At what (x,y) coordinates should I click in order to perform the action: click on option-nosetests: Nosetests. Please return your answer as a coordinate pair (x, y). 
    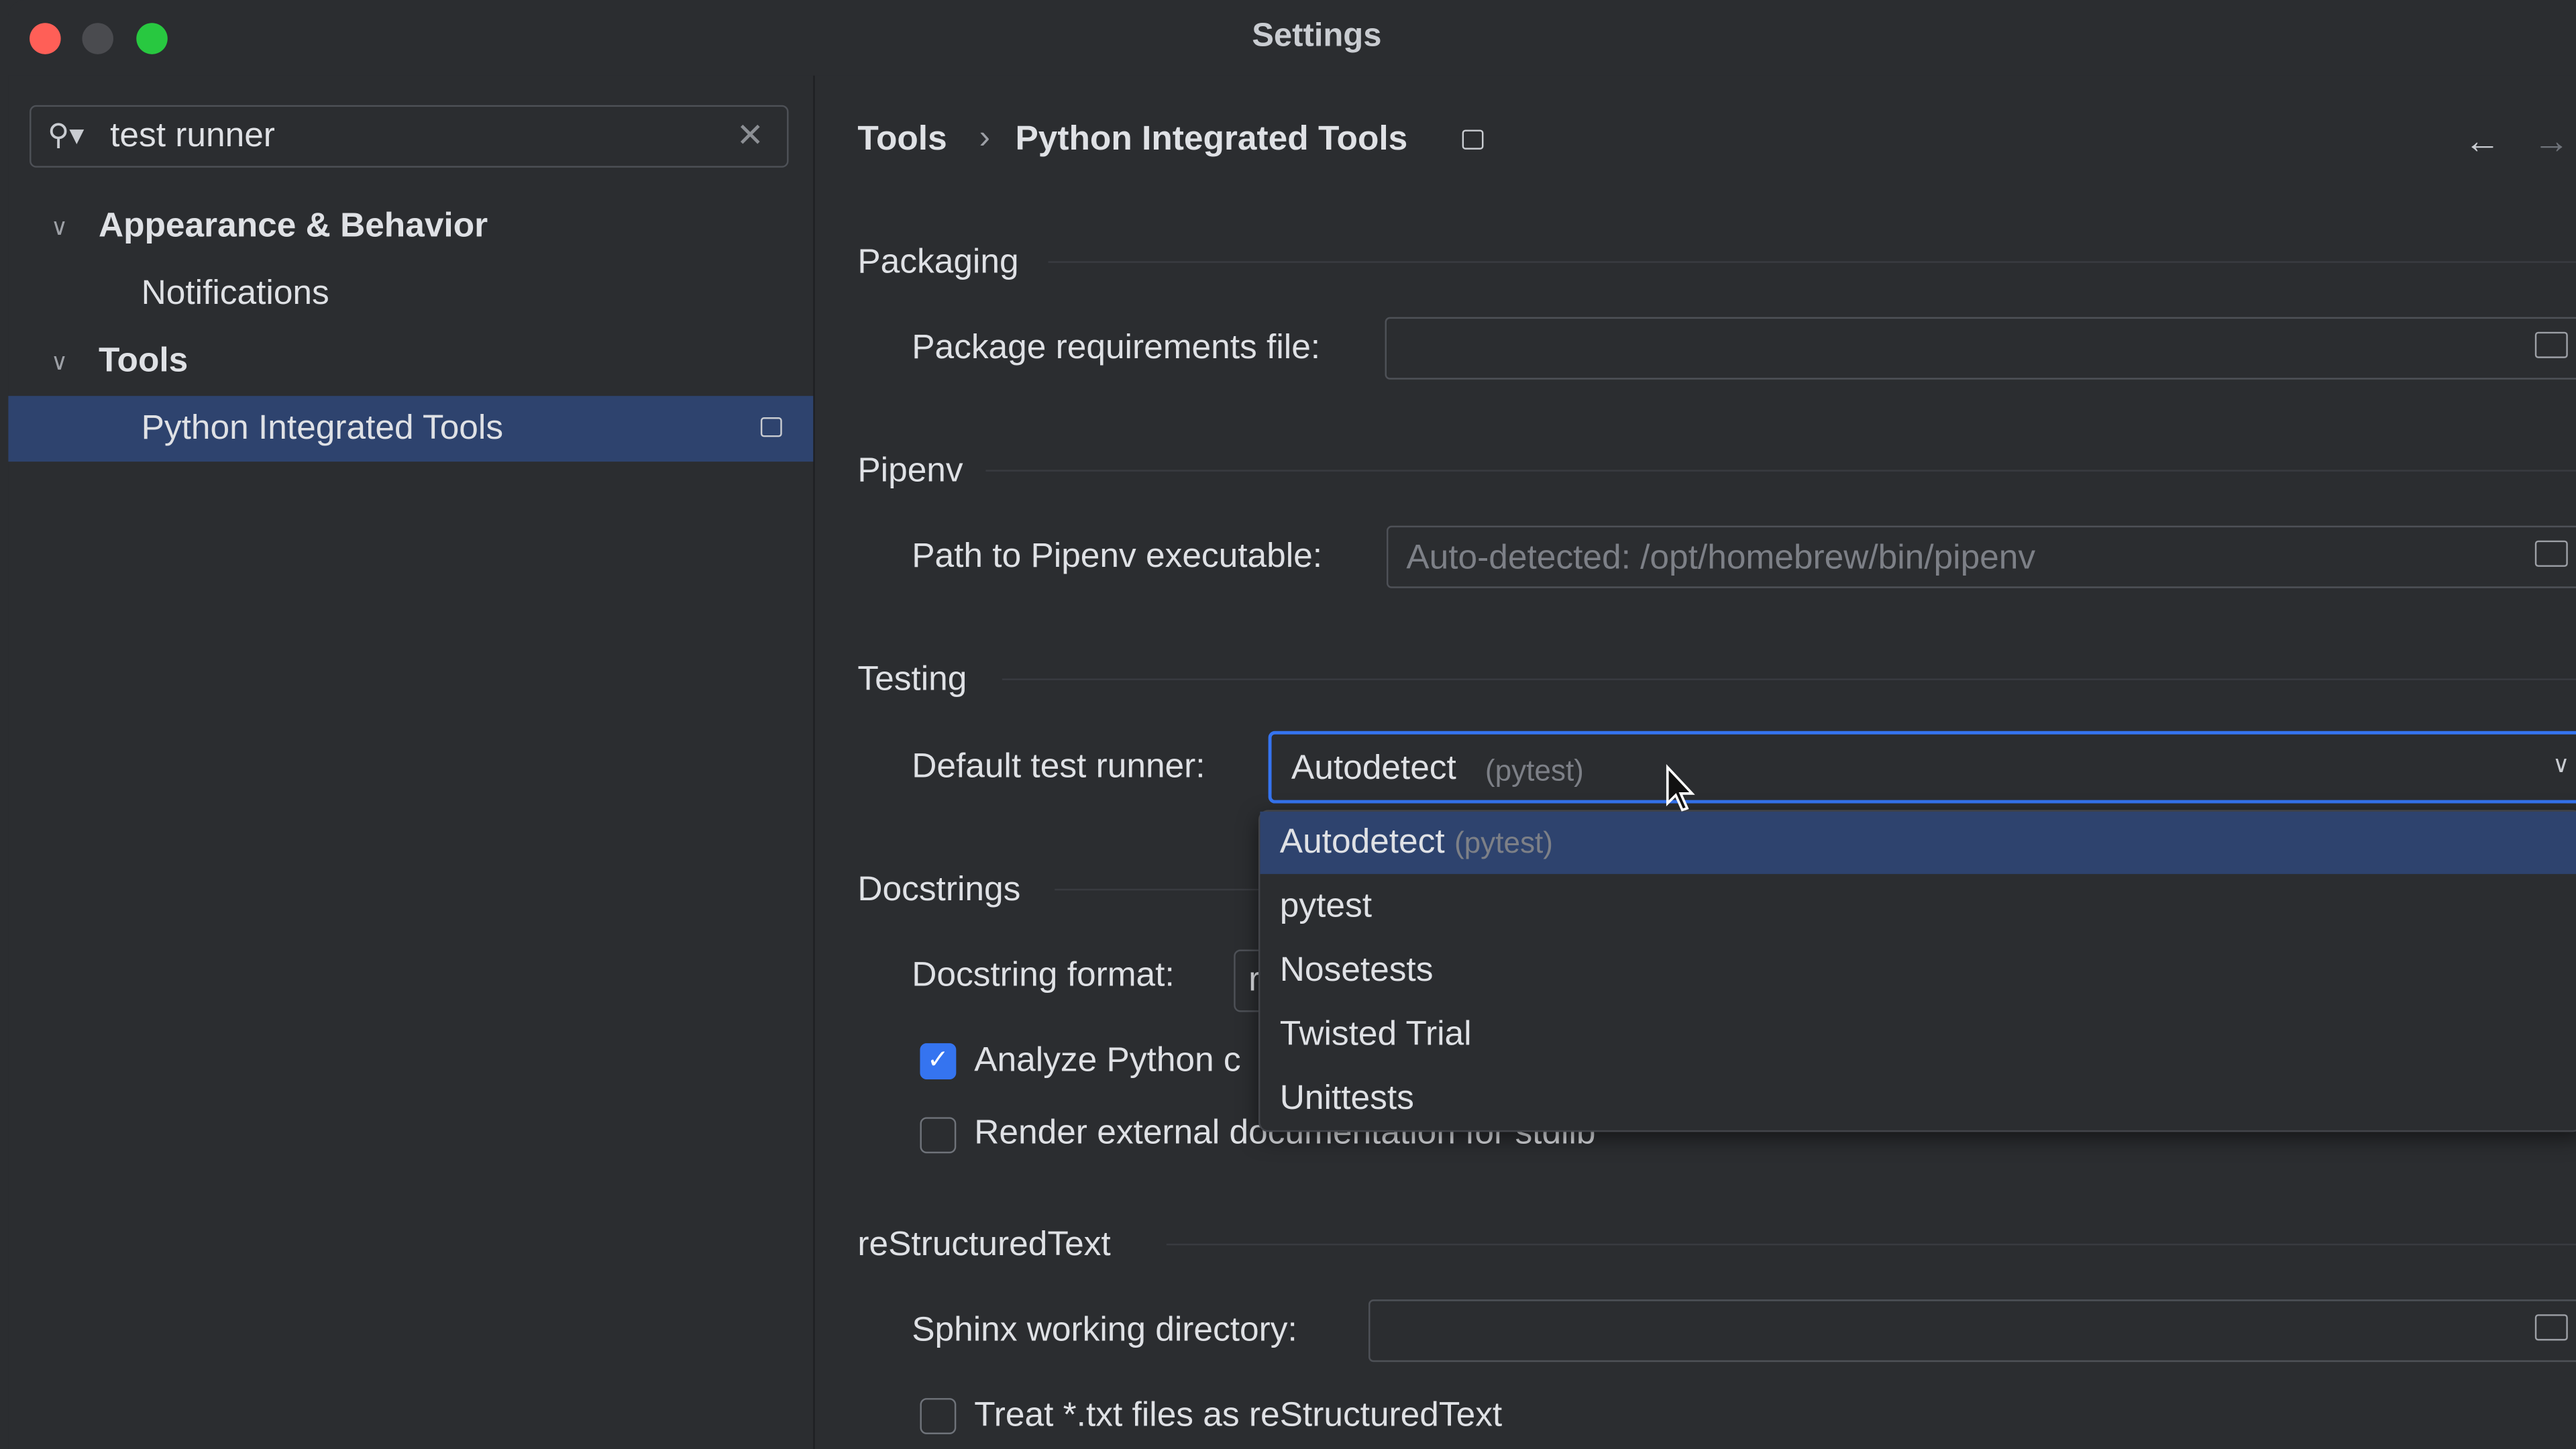
    Looking at the image, I should click on (1918, 971).